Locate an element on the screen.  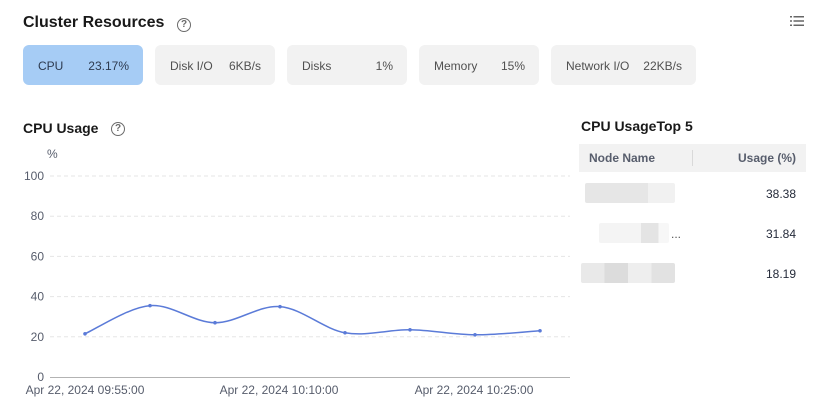
y-tick-label: 0 is located at coordinates (40, 377).